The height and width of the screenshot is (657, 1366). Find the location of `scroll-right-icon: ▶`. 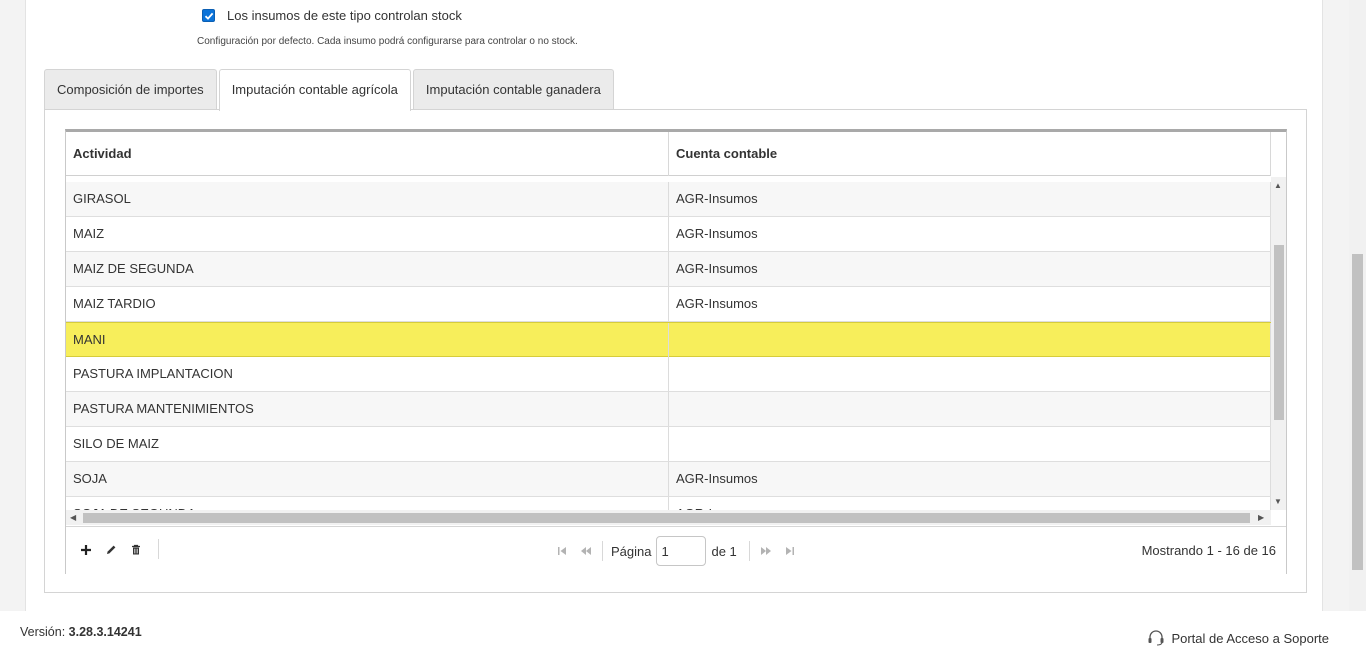

scroll-right-icon: ▶ is located at coordinates (1261, 517).